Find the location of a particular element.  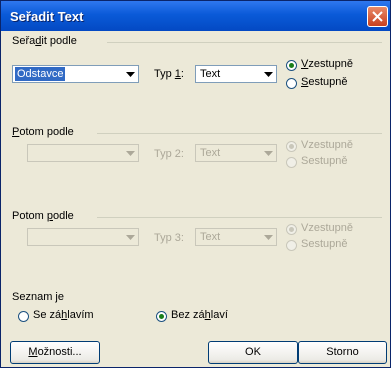

then-by-2-type-dropdown-arrow is located at coordinates (268, 237).